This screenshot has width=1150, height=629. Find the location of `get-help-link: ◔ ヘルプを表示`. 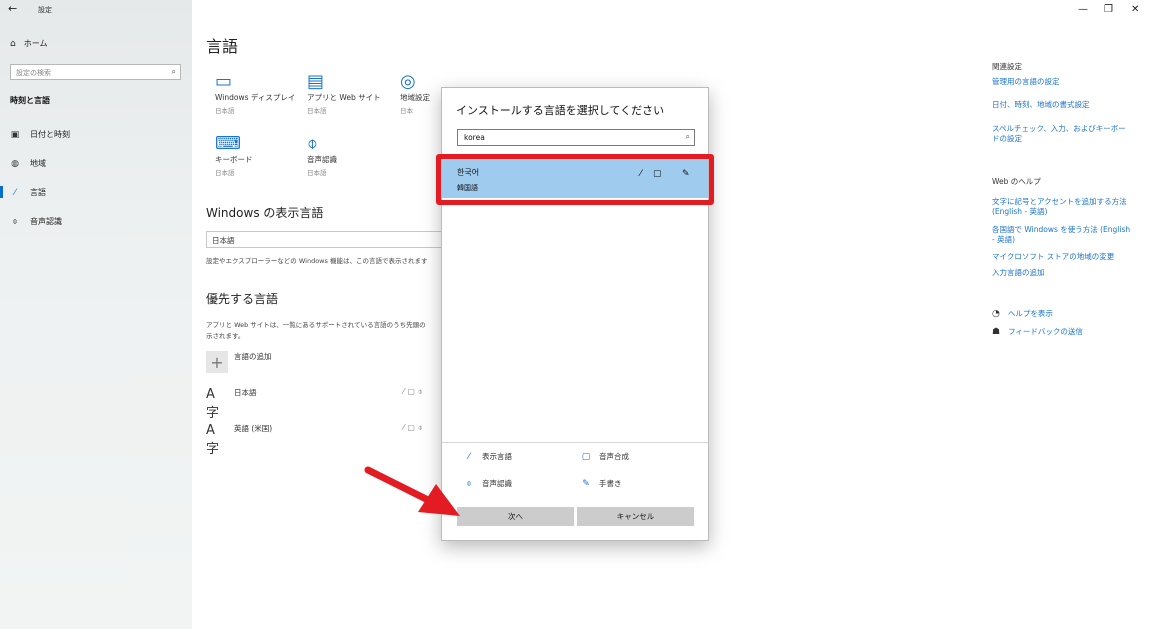

get-help-link: ◔ ヘルプを表示 is located at coordinates (1022, 313).